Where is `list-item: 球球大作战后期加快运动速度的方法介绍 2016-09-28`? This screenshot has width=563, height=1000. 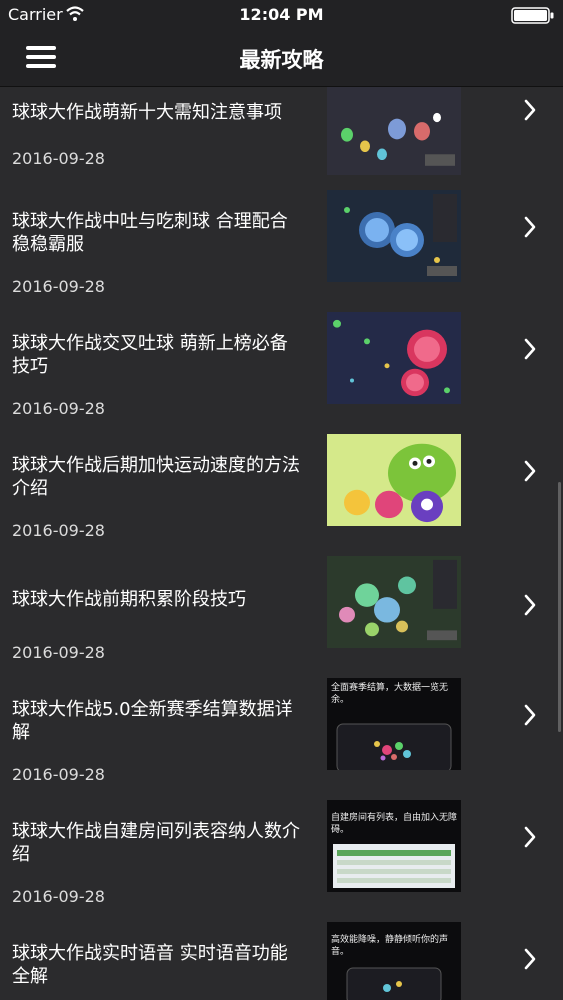 list-item: 球球大作战后期加快运动速度的方法介绍 2016-09-28 is located at coordinates (281, 495).